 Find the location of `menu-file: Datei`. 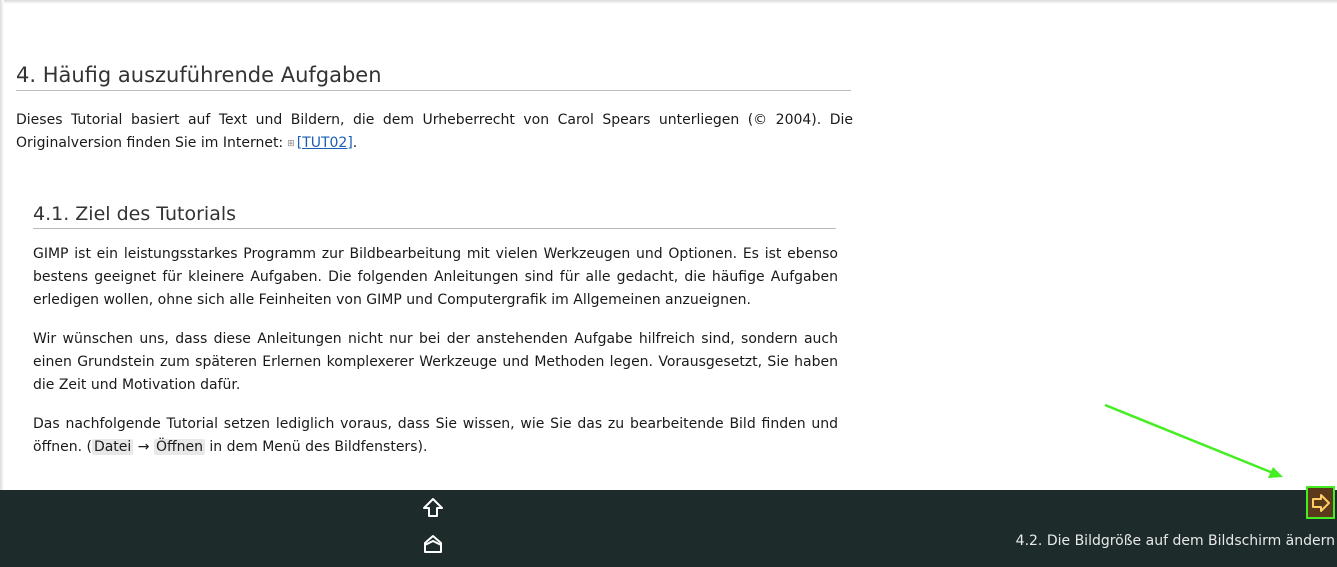

menu-file: Datei is located at coordinates (112, 447).